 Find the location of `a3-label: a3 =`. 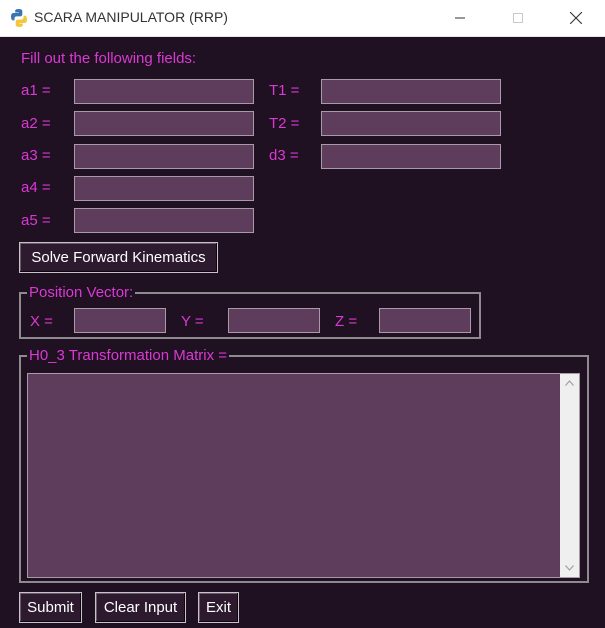

a3-label: a3 = is located at coordinates (36, 155).